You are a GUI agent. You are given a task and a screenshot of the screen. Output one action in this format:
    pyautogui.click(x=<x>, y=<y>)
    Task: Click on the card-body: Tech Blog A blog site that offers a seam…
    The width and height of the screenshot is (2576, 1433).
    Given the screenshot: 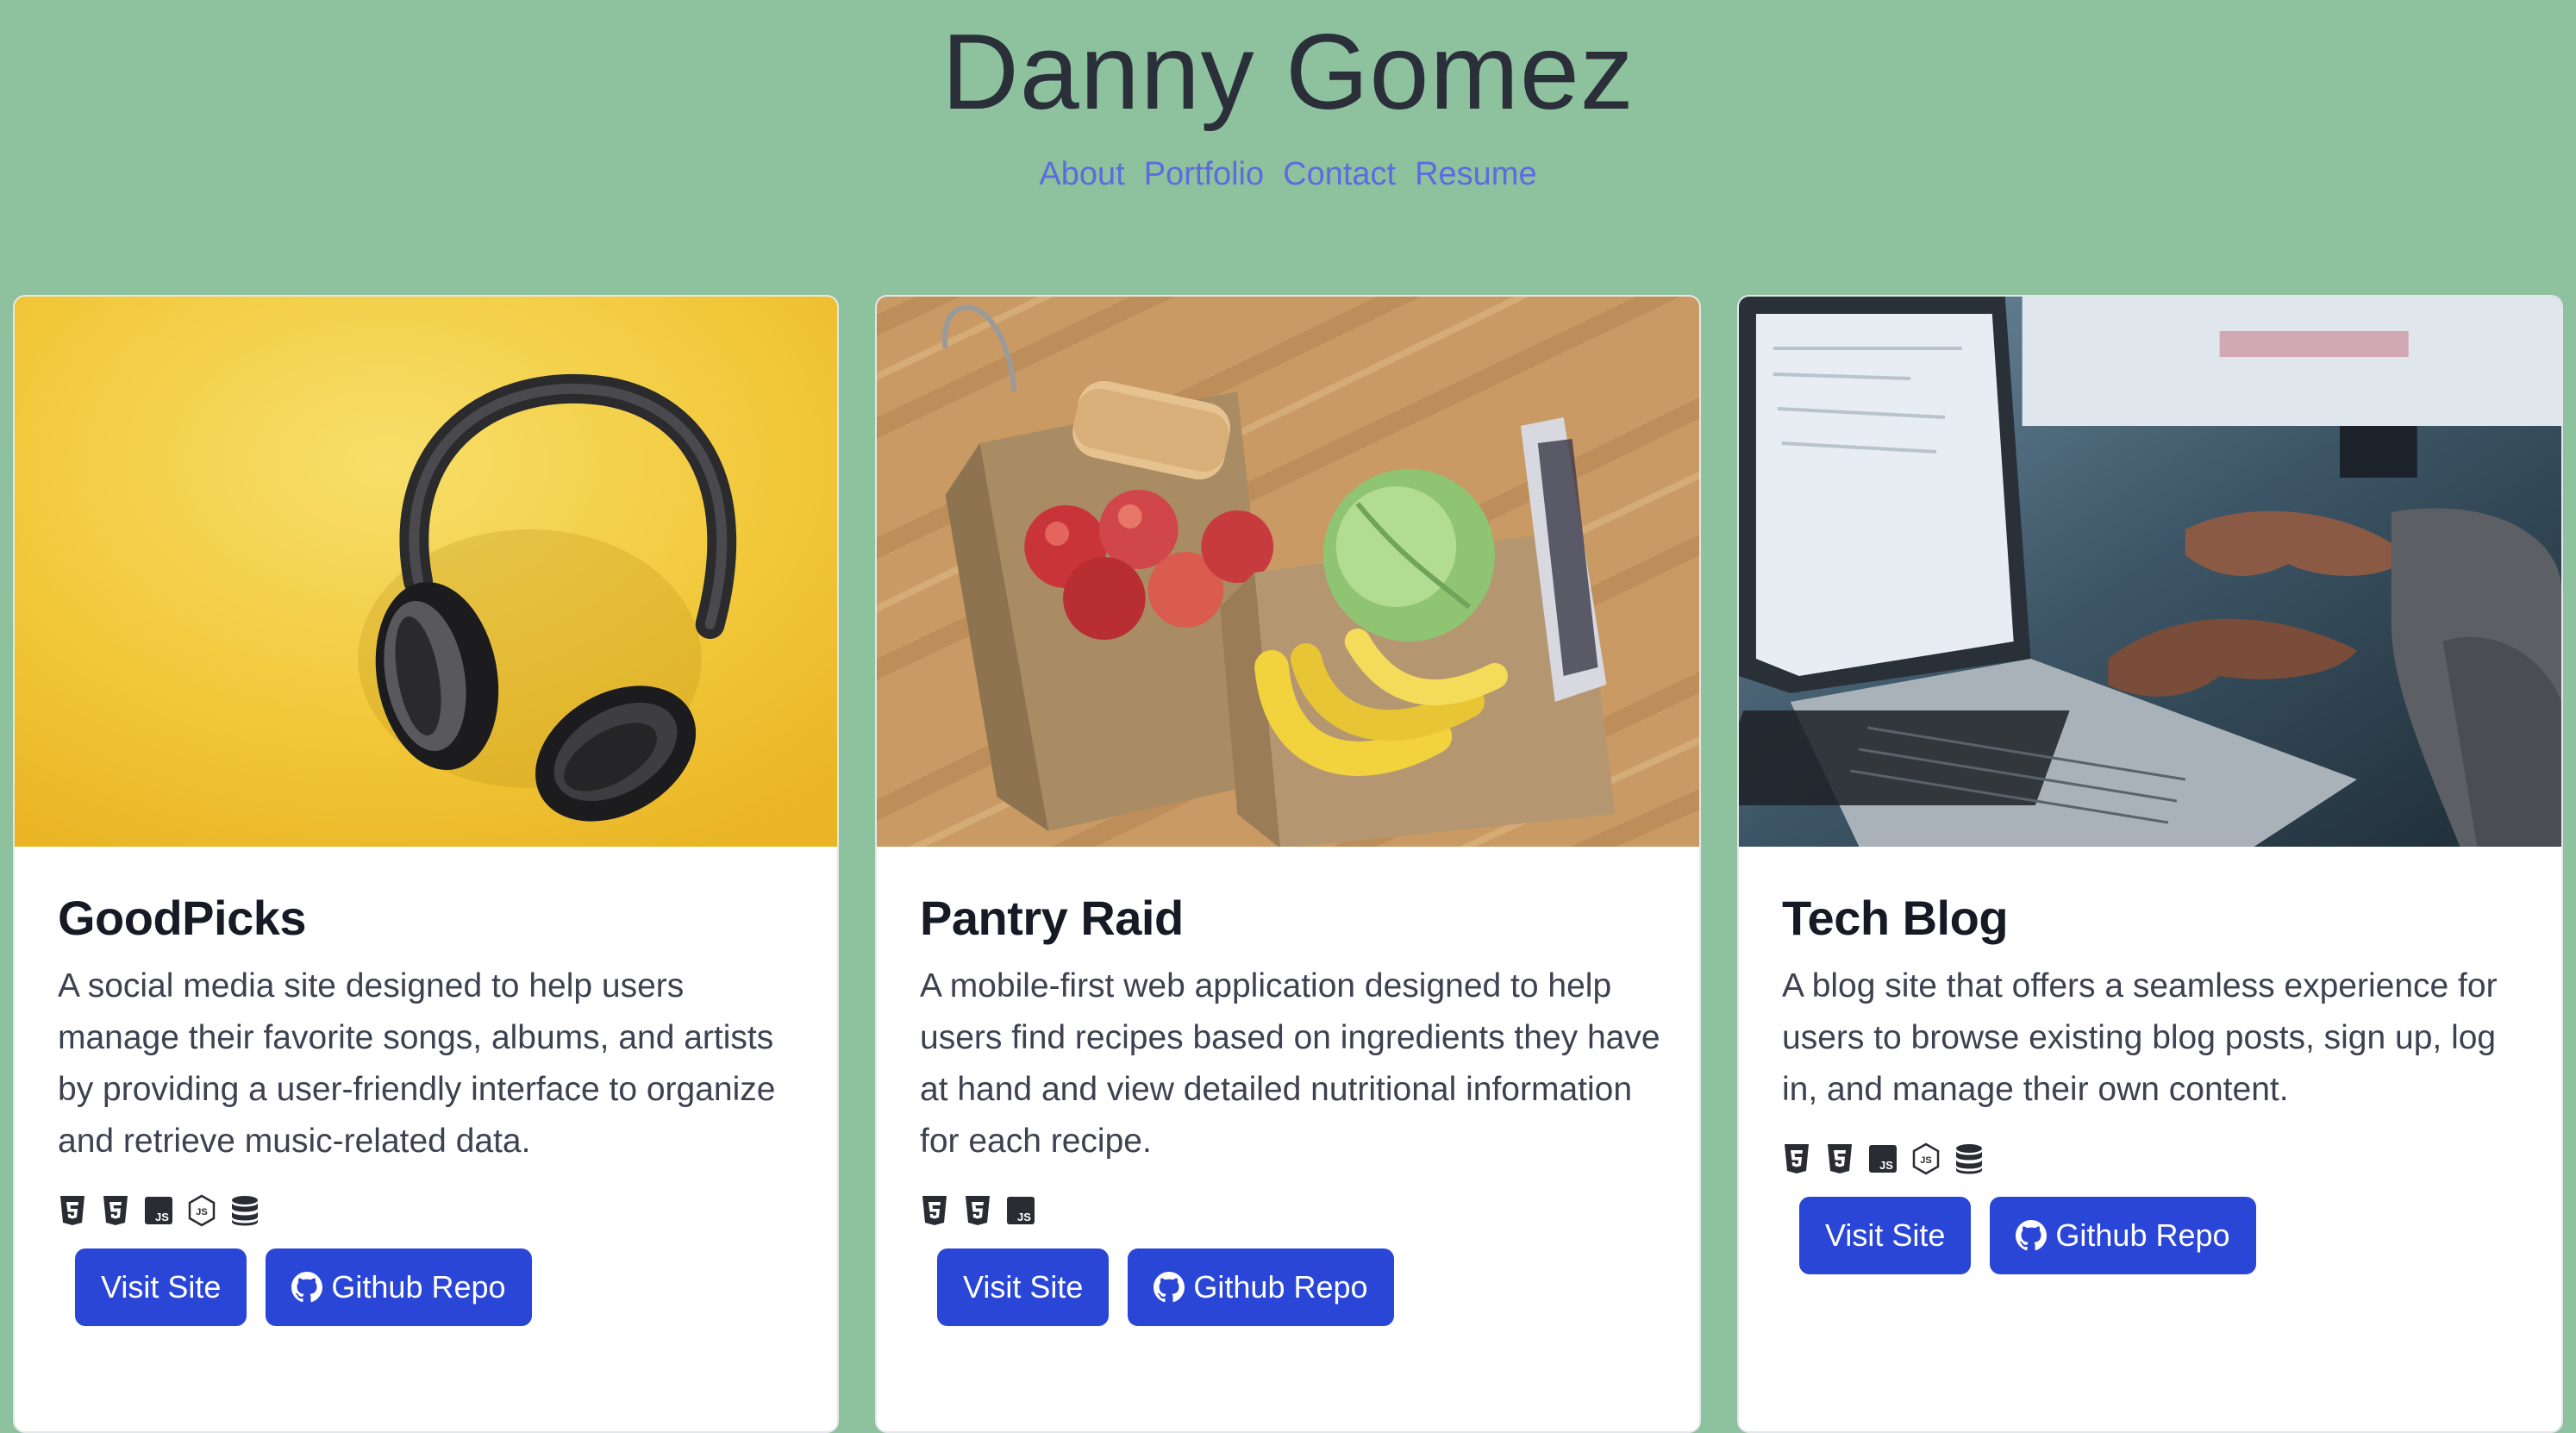 What is the action you would take?
    pyautogui.click(x=2155, y=1081)
    